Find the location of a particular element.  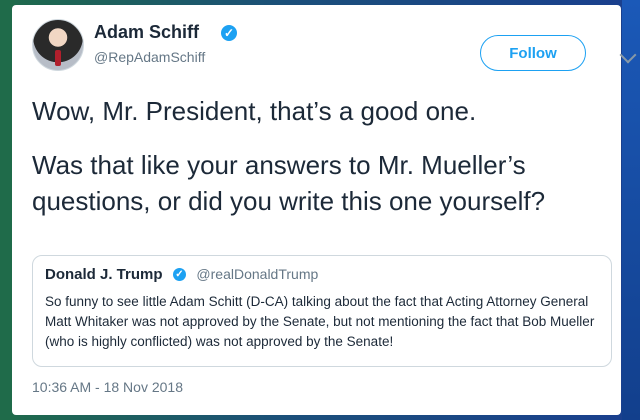

tweet-text-line1: Wow, Mr. President, that’s a good one. is located at coordinates (254, 111).